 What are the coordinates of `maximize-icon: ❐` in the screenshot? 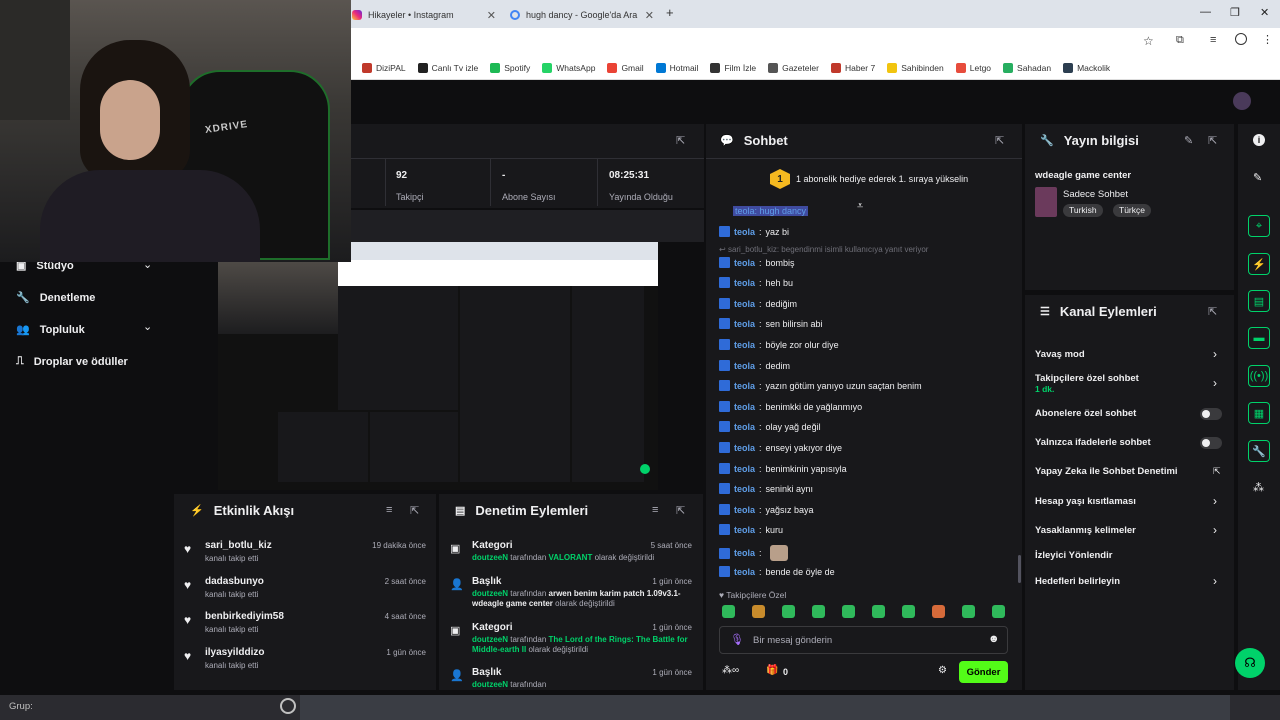 It's located at (1235, 12).